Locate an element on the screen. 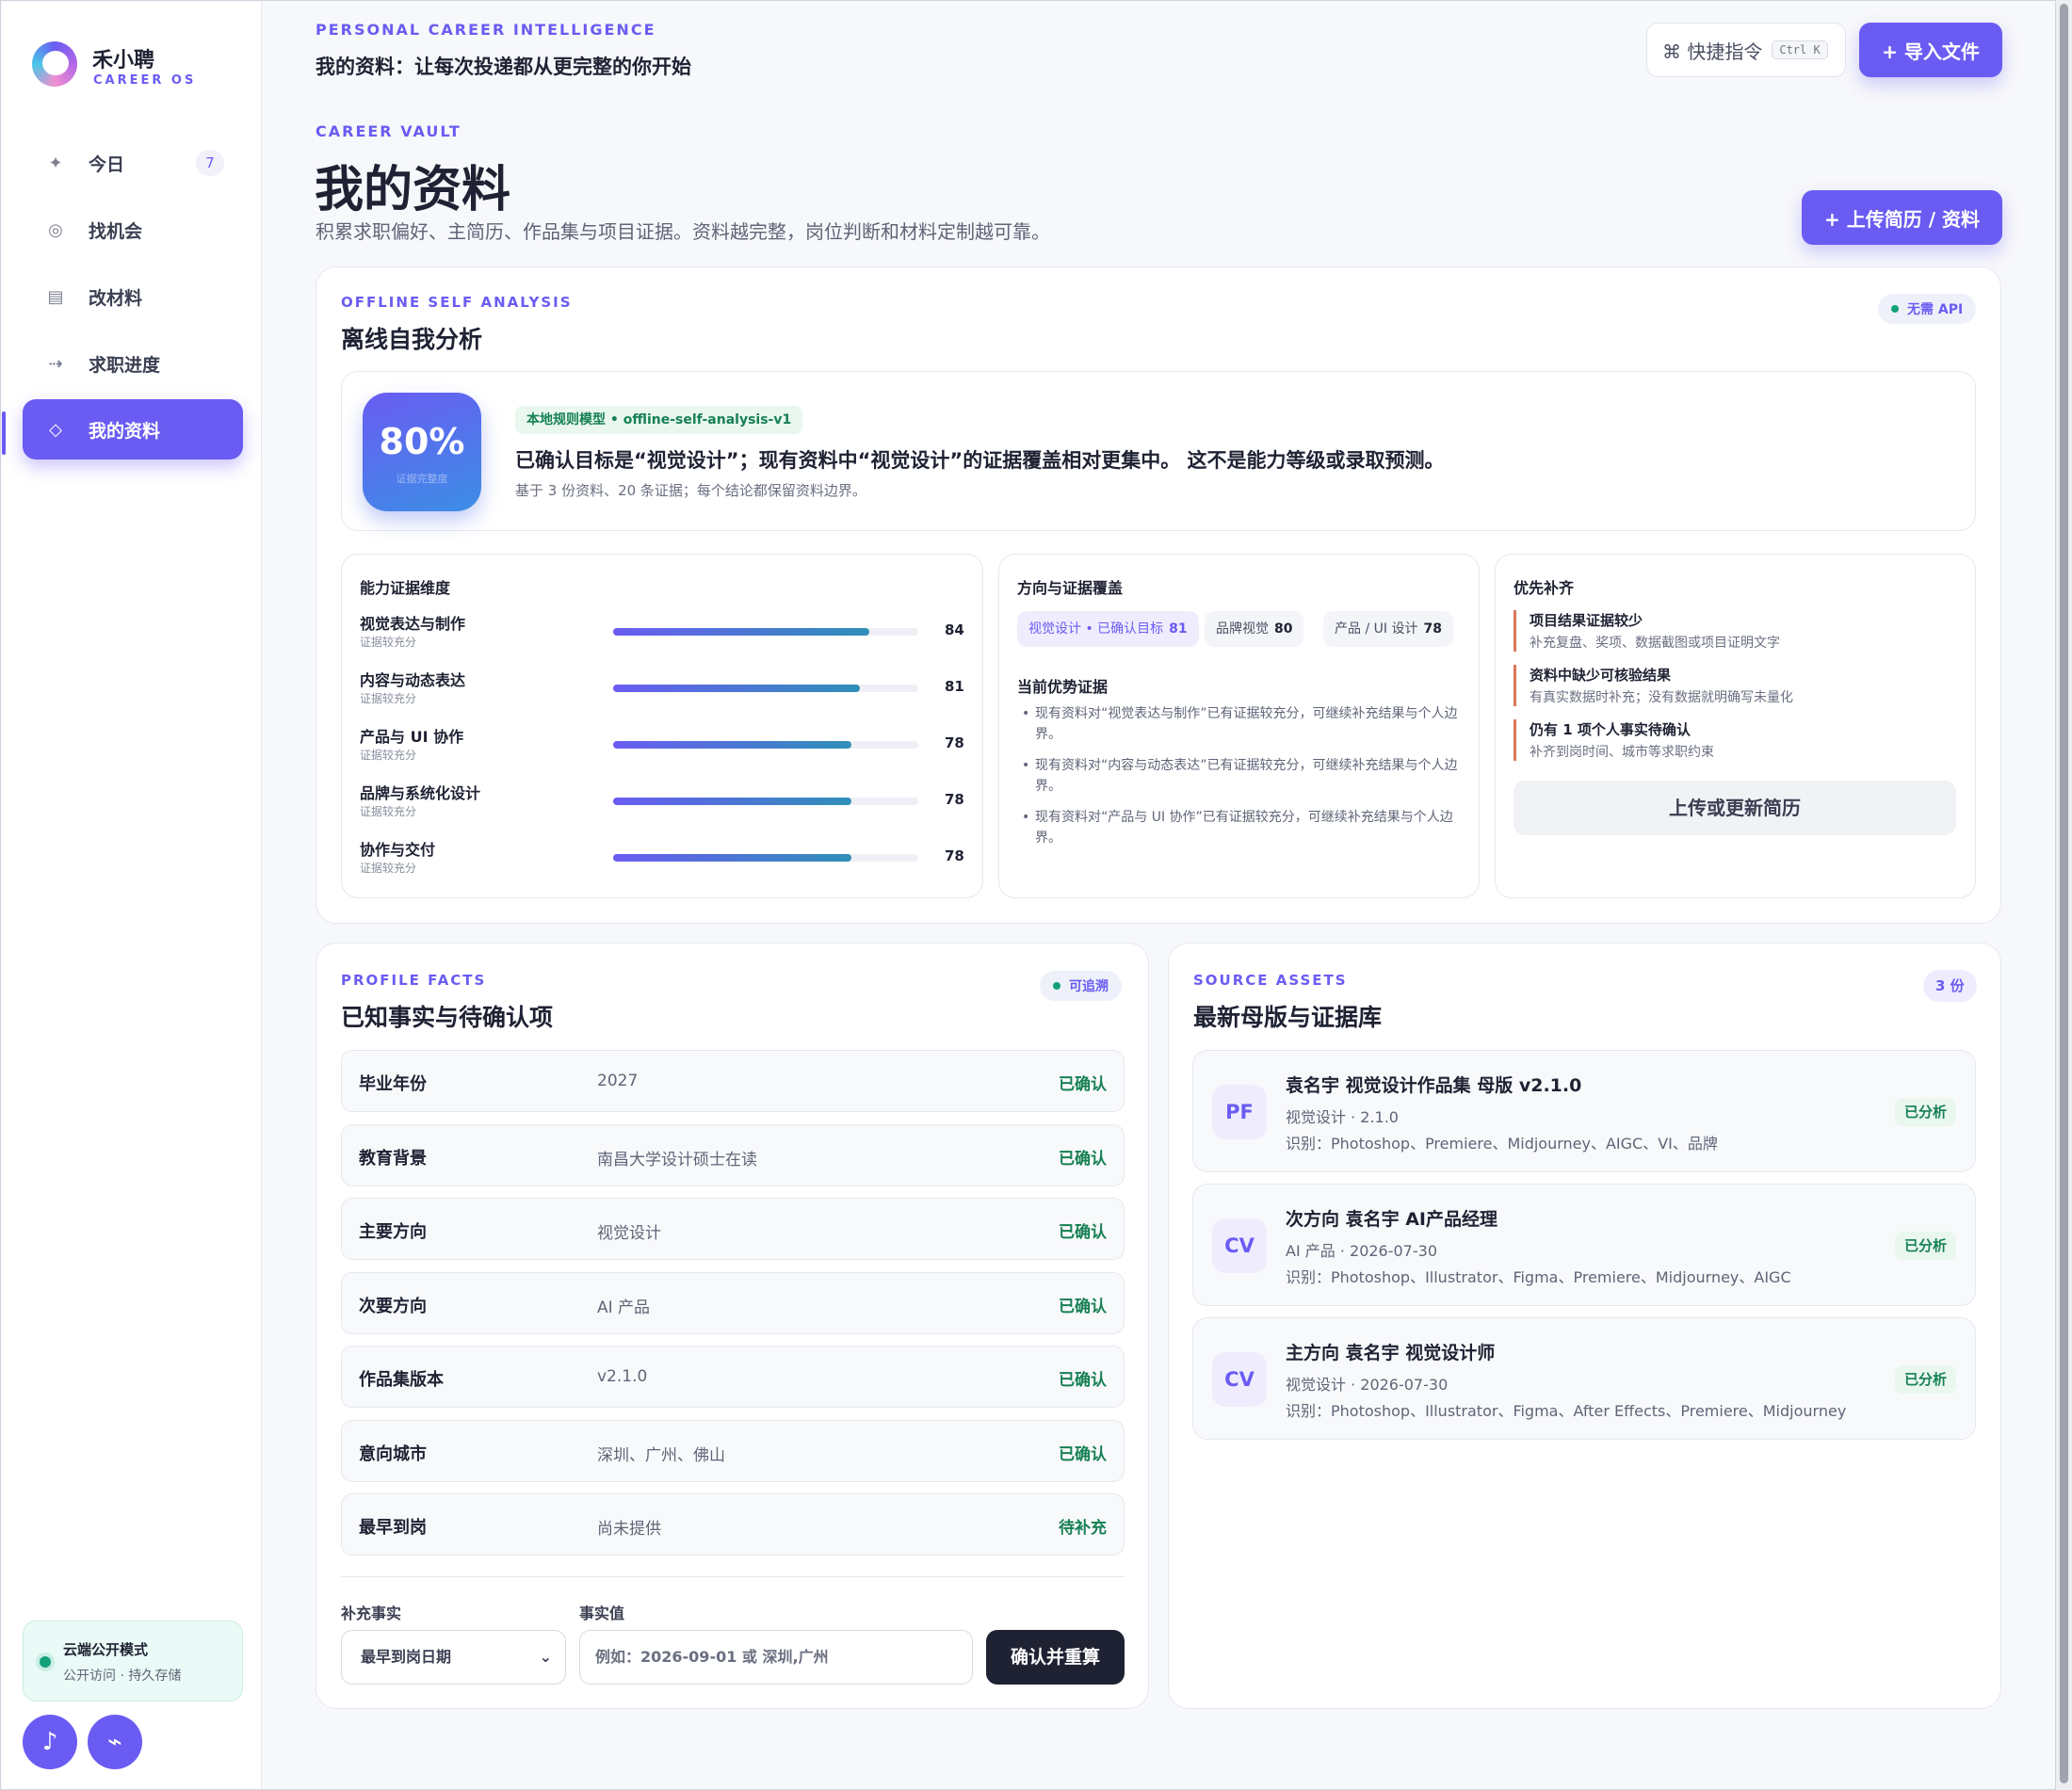 The width and height of the screenshot is (2072, 1790). nav-label: 我的资料 is located at coordinates (125, 431).